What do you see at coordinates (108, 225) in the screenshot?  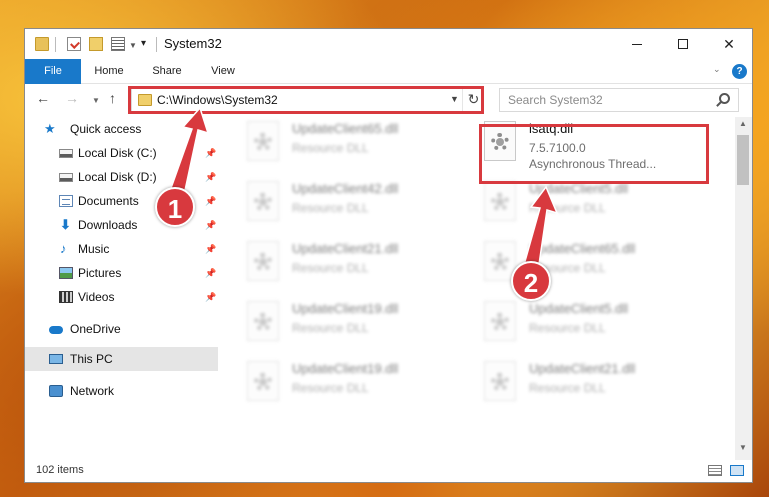 I see `sidebar-item-label: Downloads` at bounding box center [108, 225].